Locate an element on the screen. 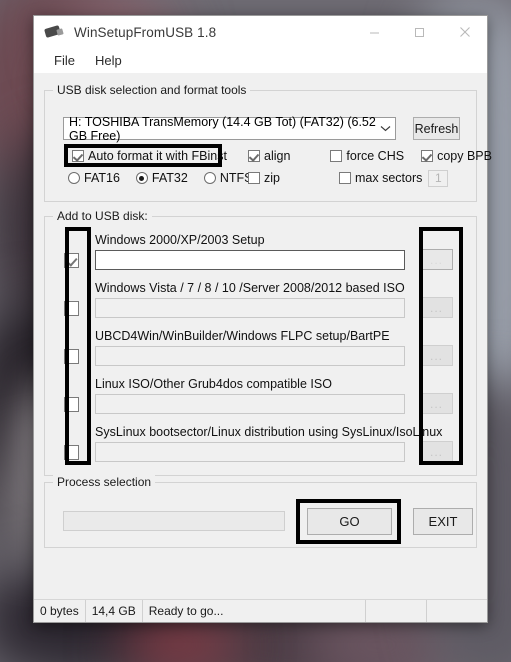 The image size is (511, 662). menu-item-help: Help is located at coordinates (108, 60).